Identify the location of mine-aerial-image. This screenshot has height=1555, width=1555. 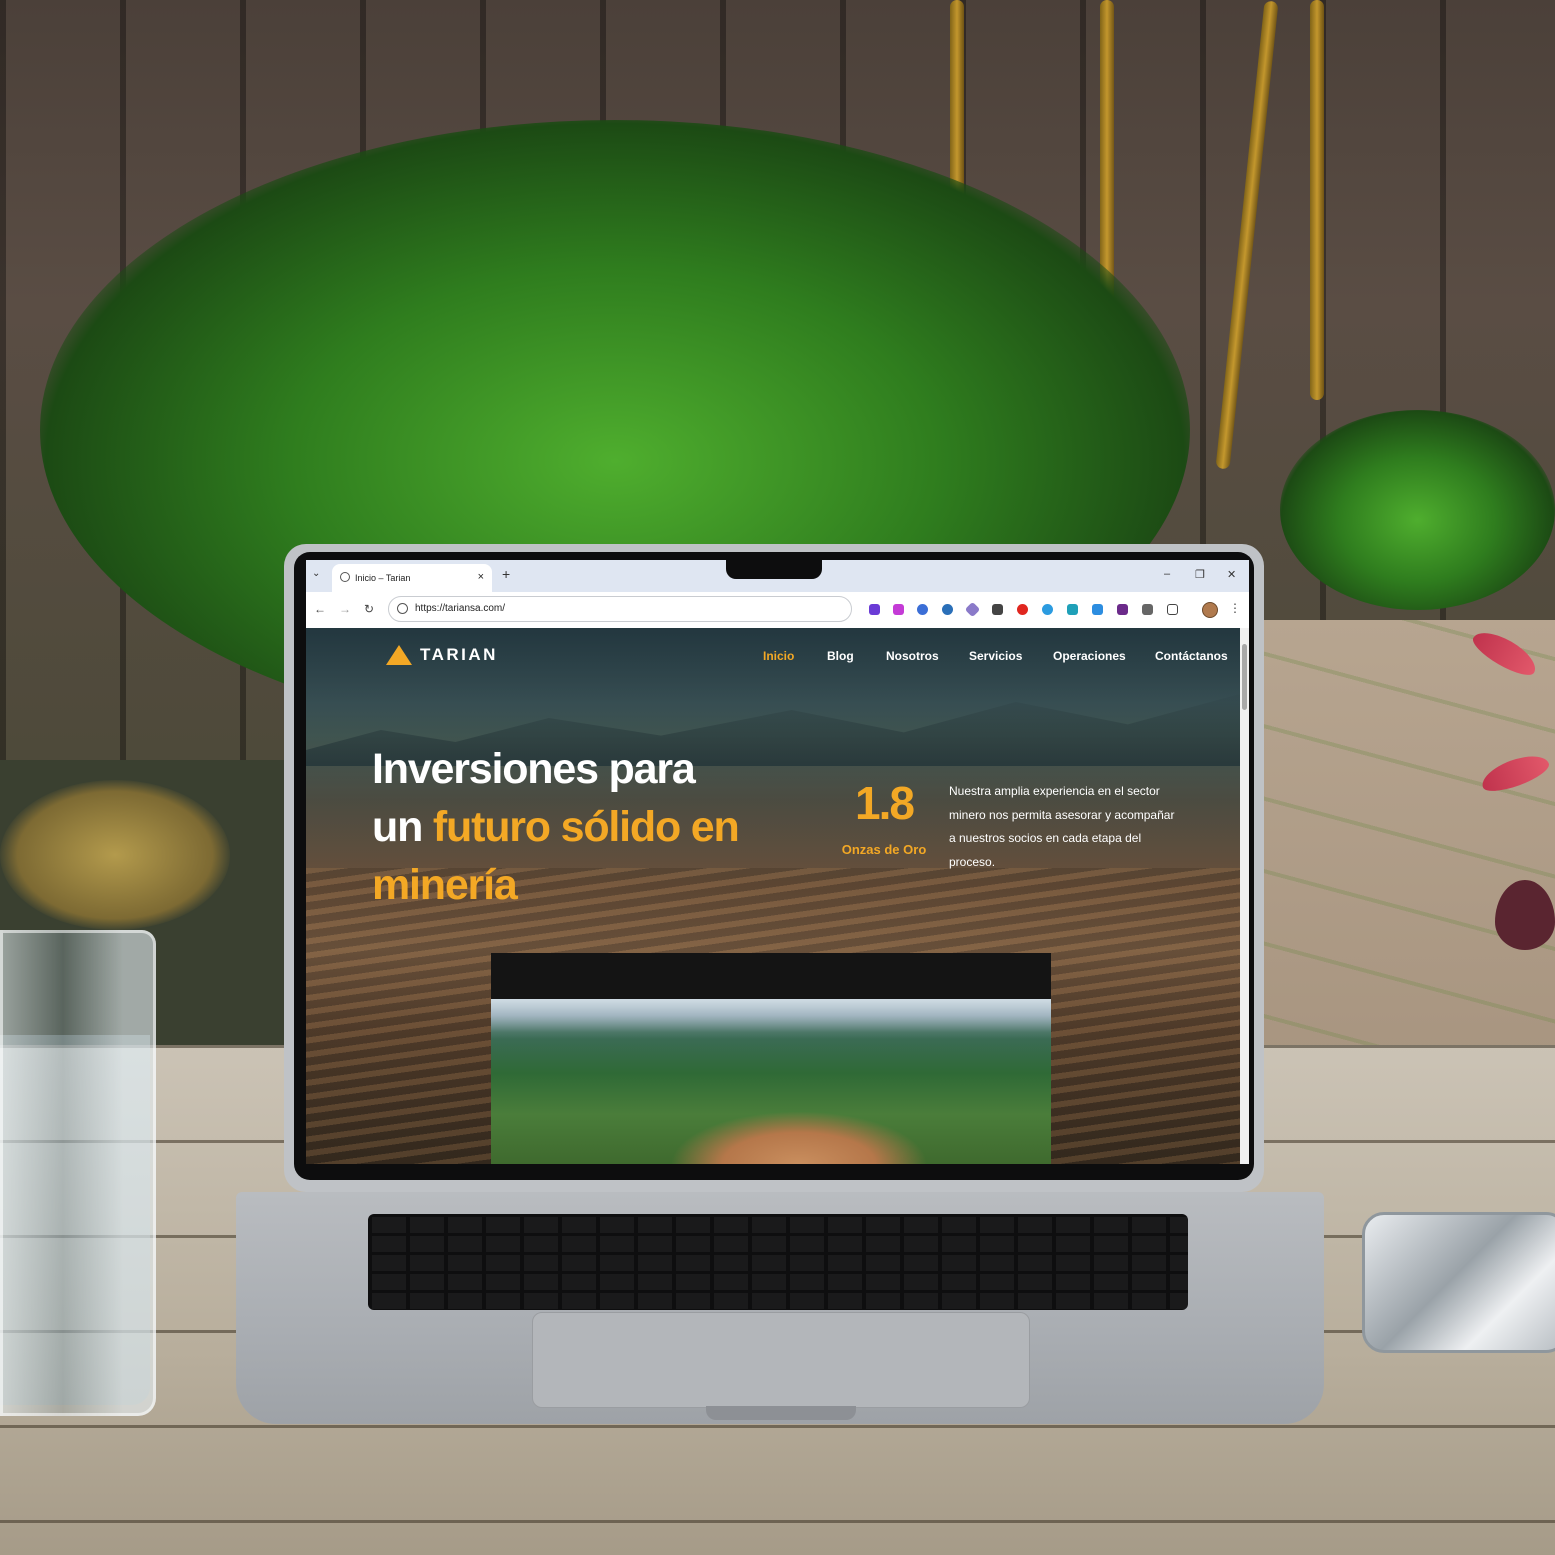
(771, 1081).